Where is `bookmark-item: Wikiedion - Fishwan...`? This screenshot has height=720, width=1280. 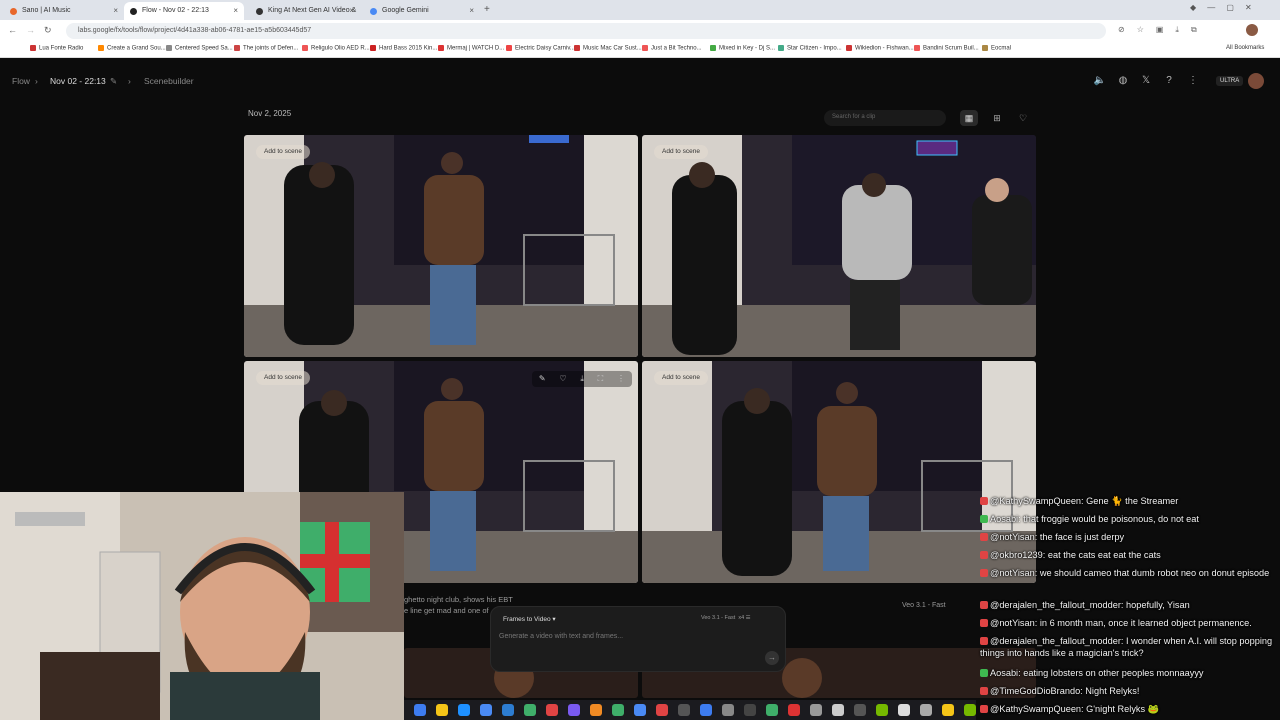
bookmark-item: Wikiedion - Fishwan... is located at coordinates (880, 48).